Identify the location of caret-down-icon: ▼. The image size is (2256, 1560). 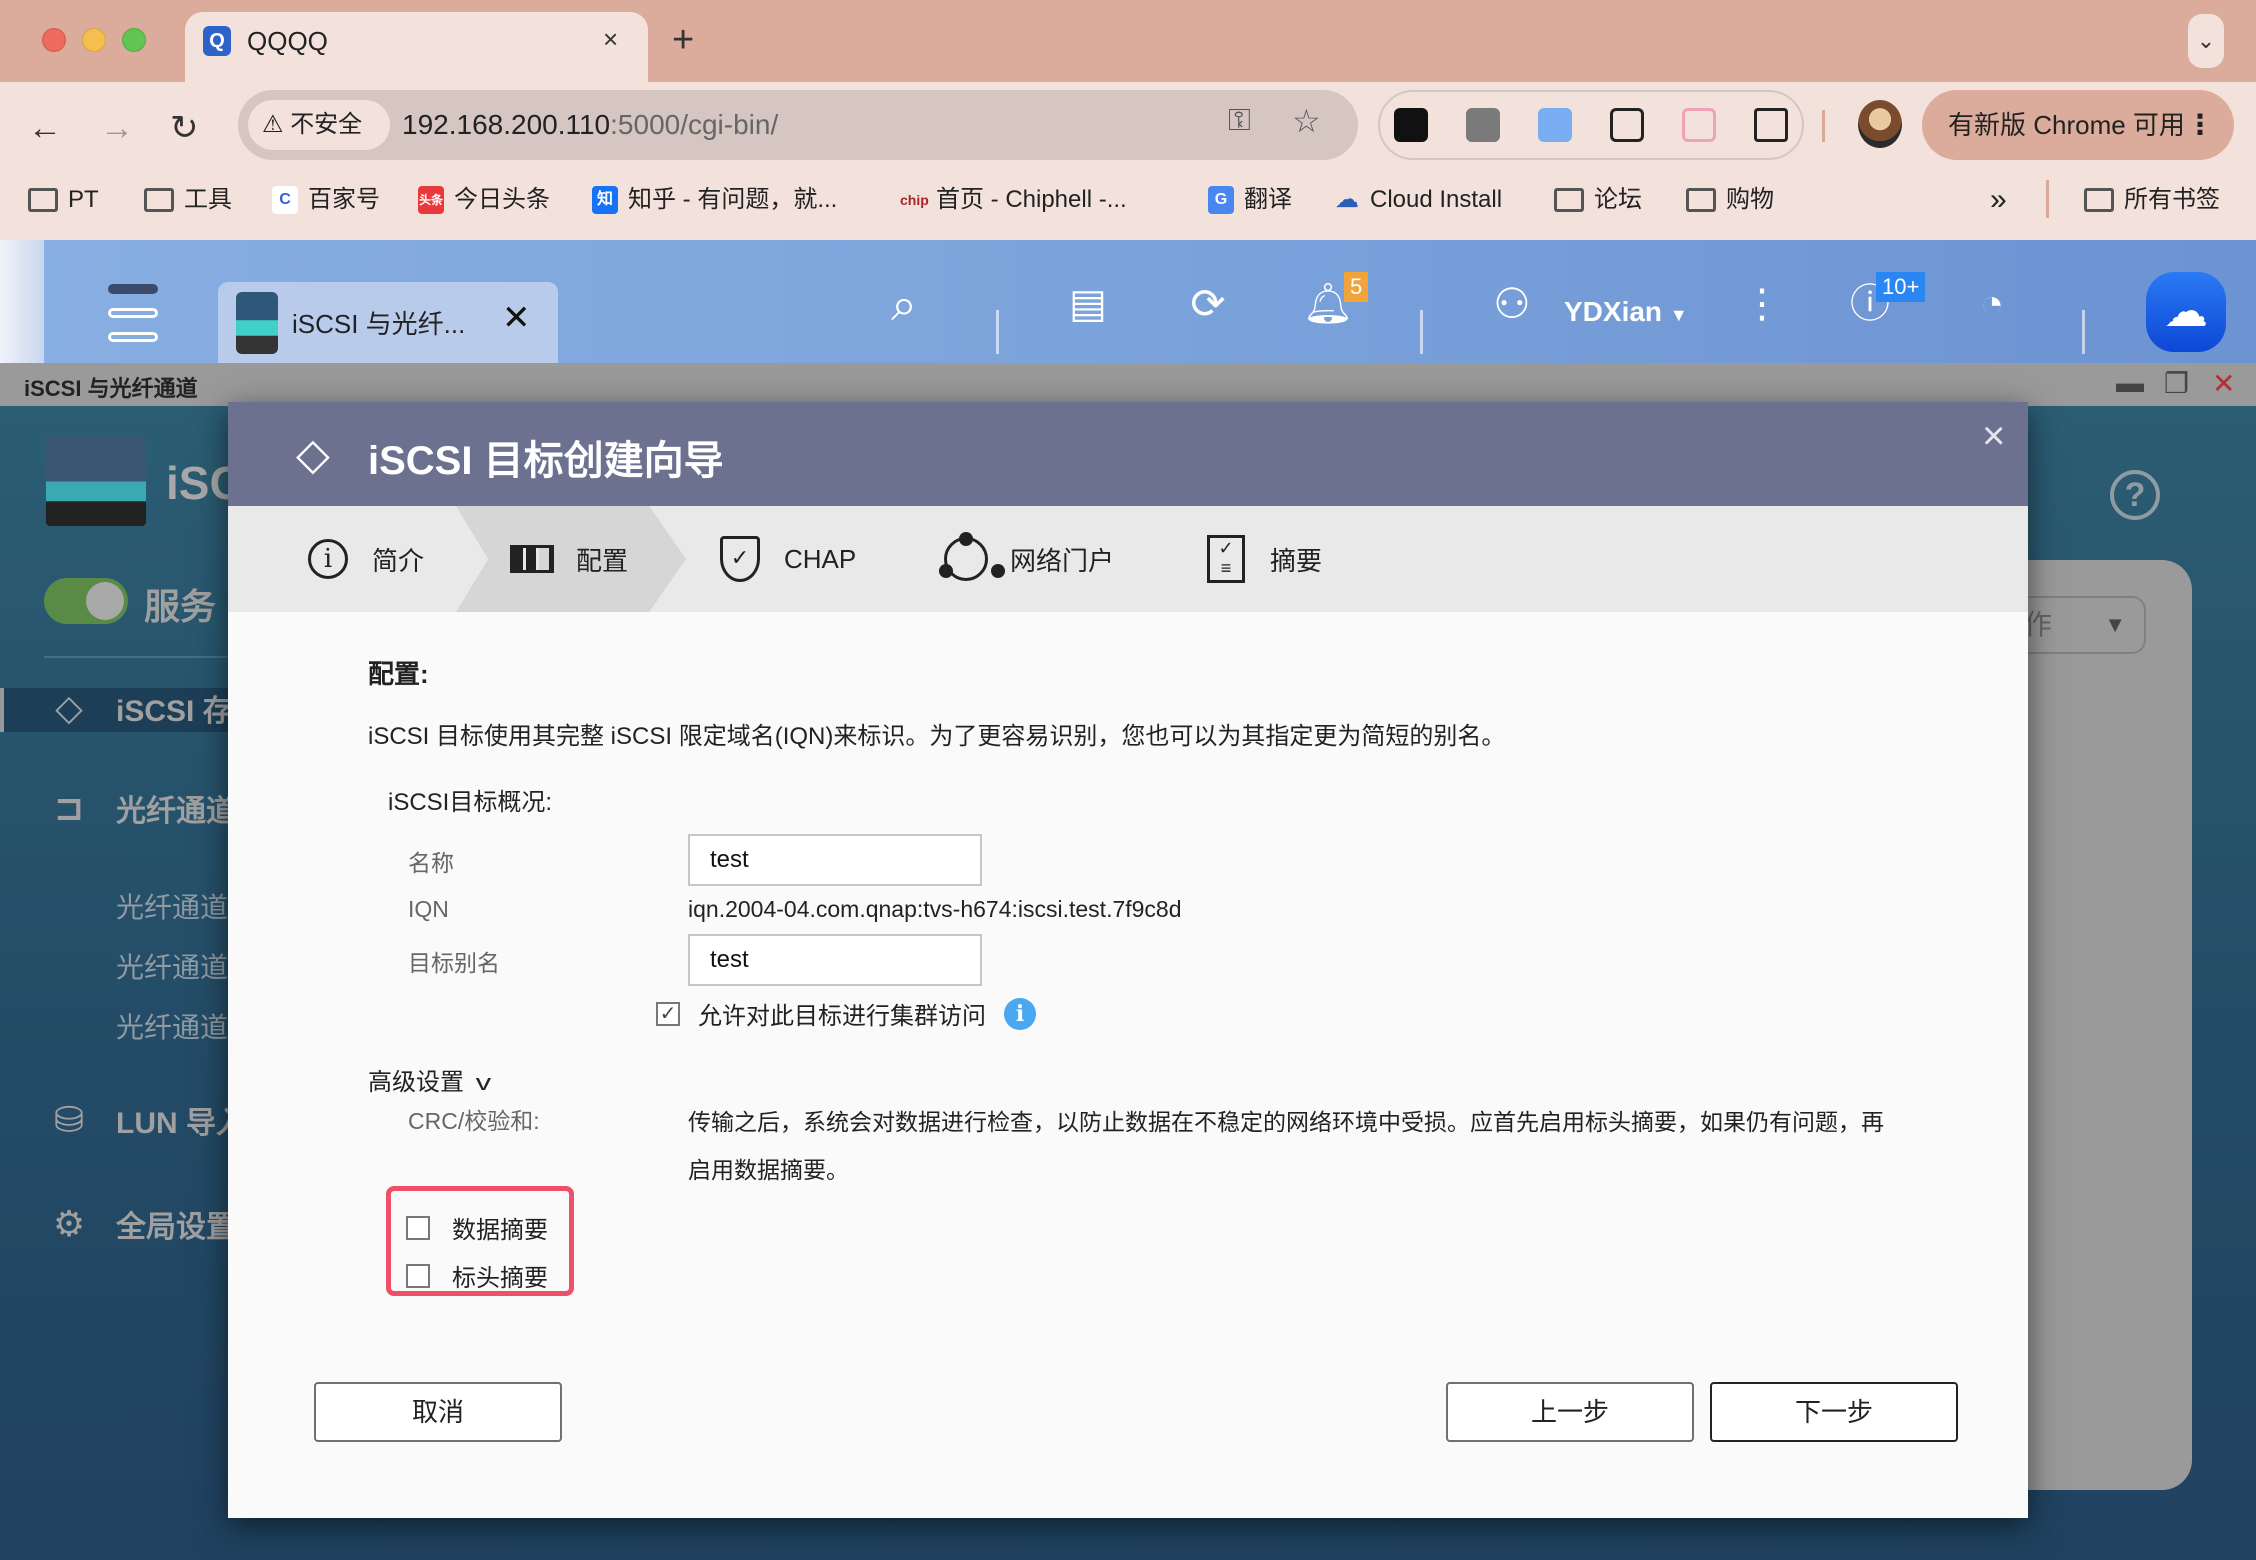
(2115, 624).